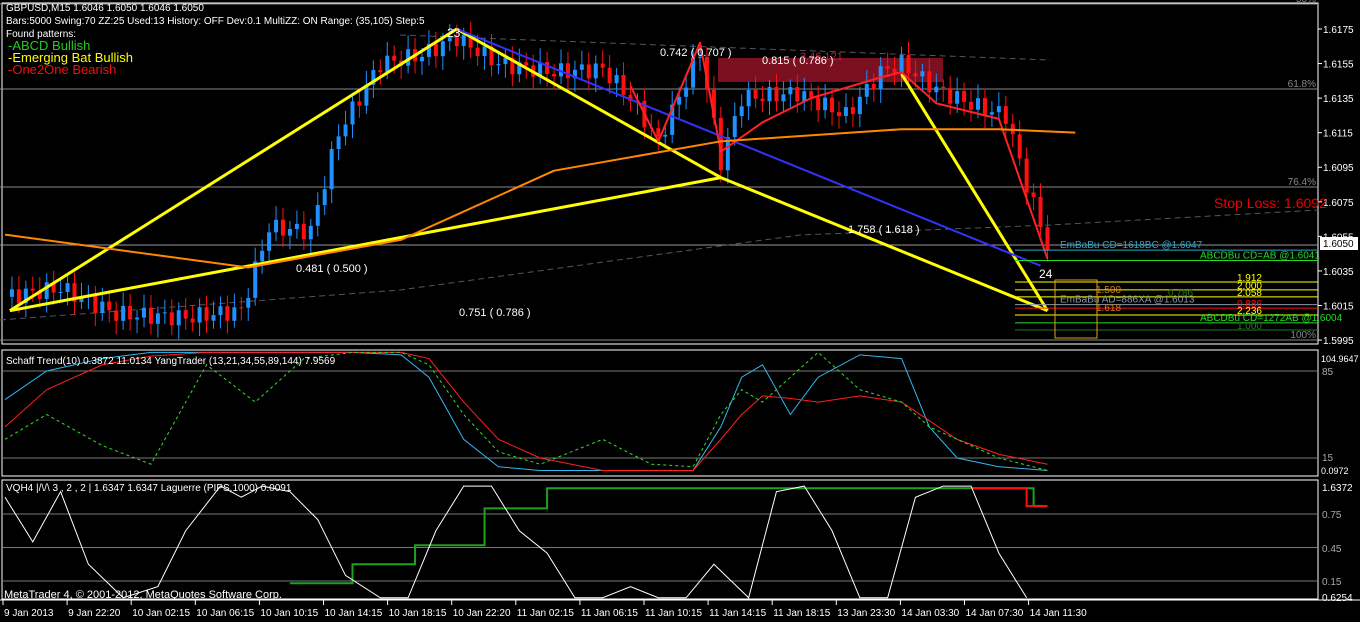 The height and width of the screenshot is (622, 1360). What do you see at coordinates (94, 613) in the screenshot?
I see `time-label-1: 9 Jan 22:20` at bounding box center [94, 613].